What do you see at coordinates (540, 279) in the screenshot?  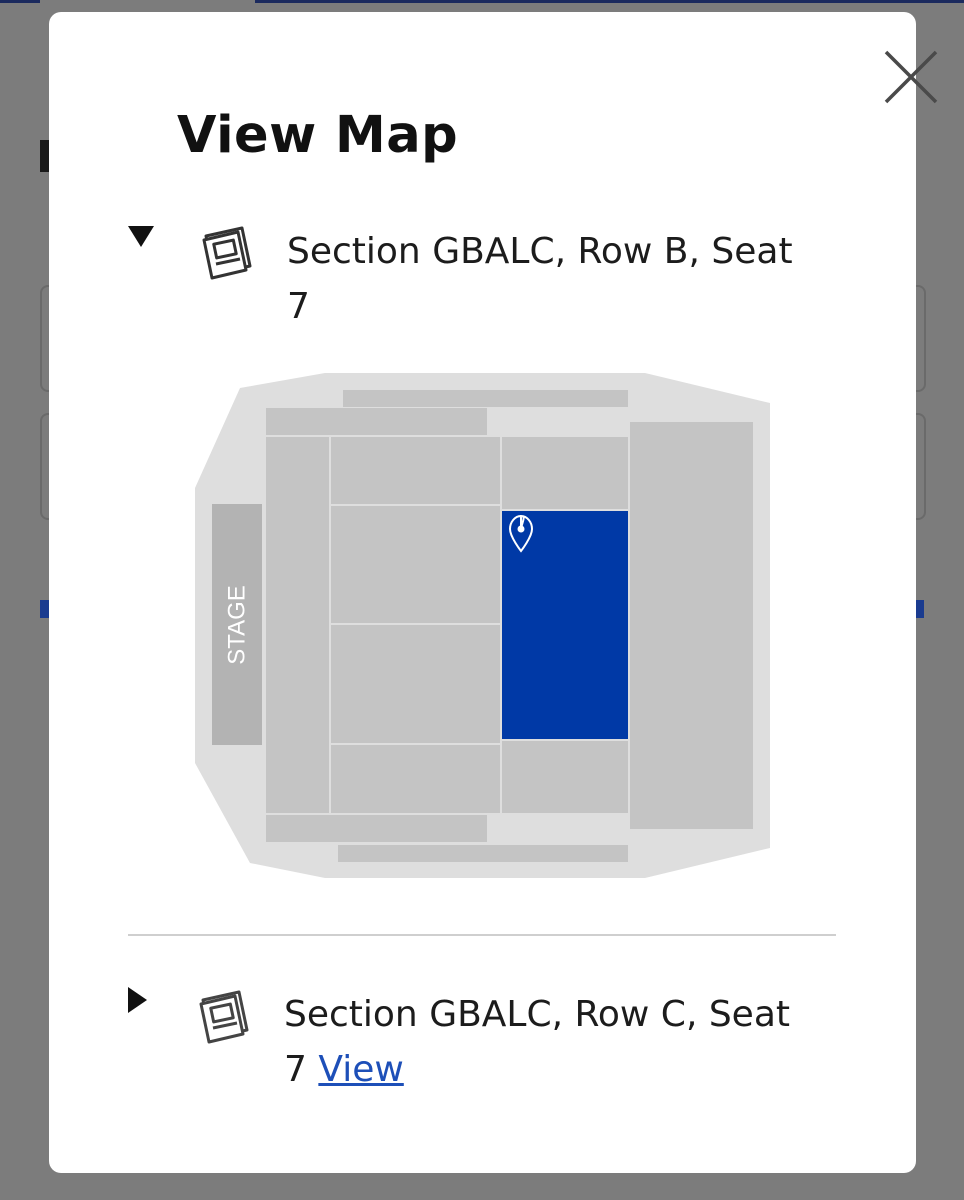 I see `seat-item-label: Section GBALC, Row B, Seat 7` at bounding box center [540, 279].